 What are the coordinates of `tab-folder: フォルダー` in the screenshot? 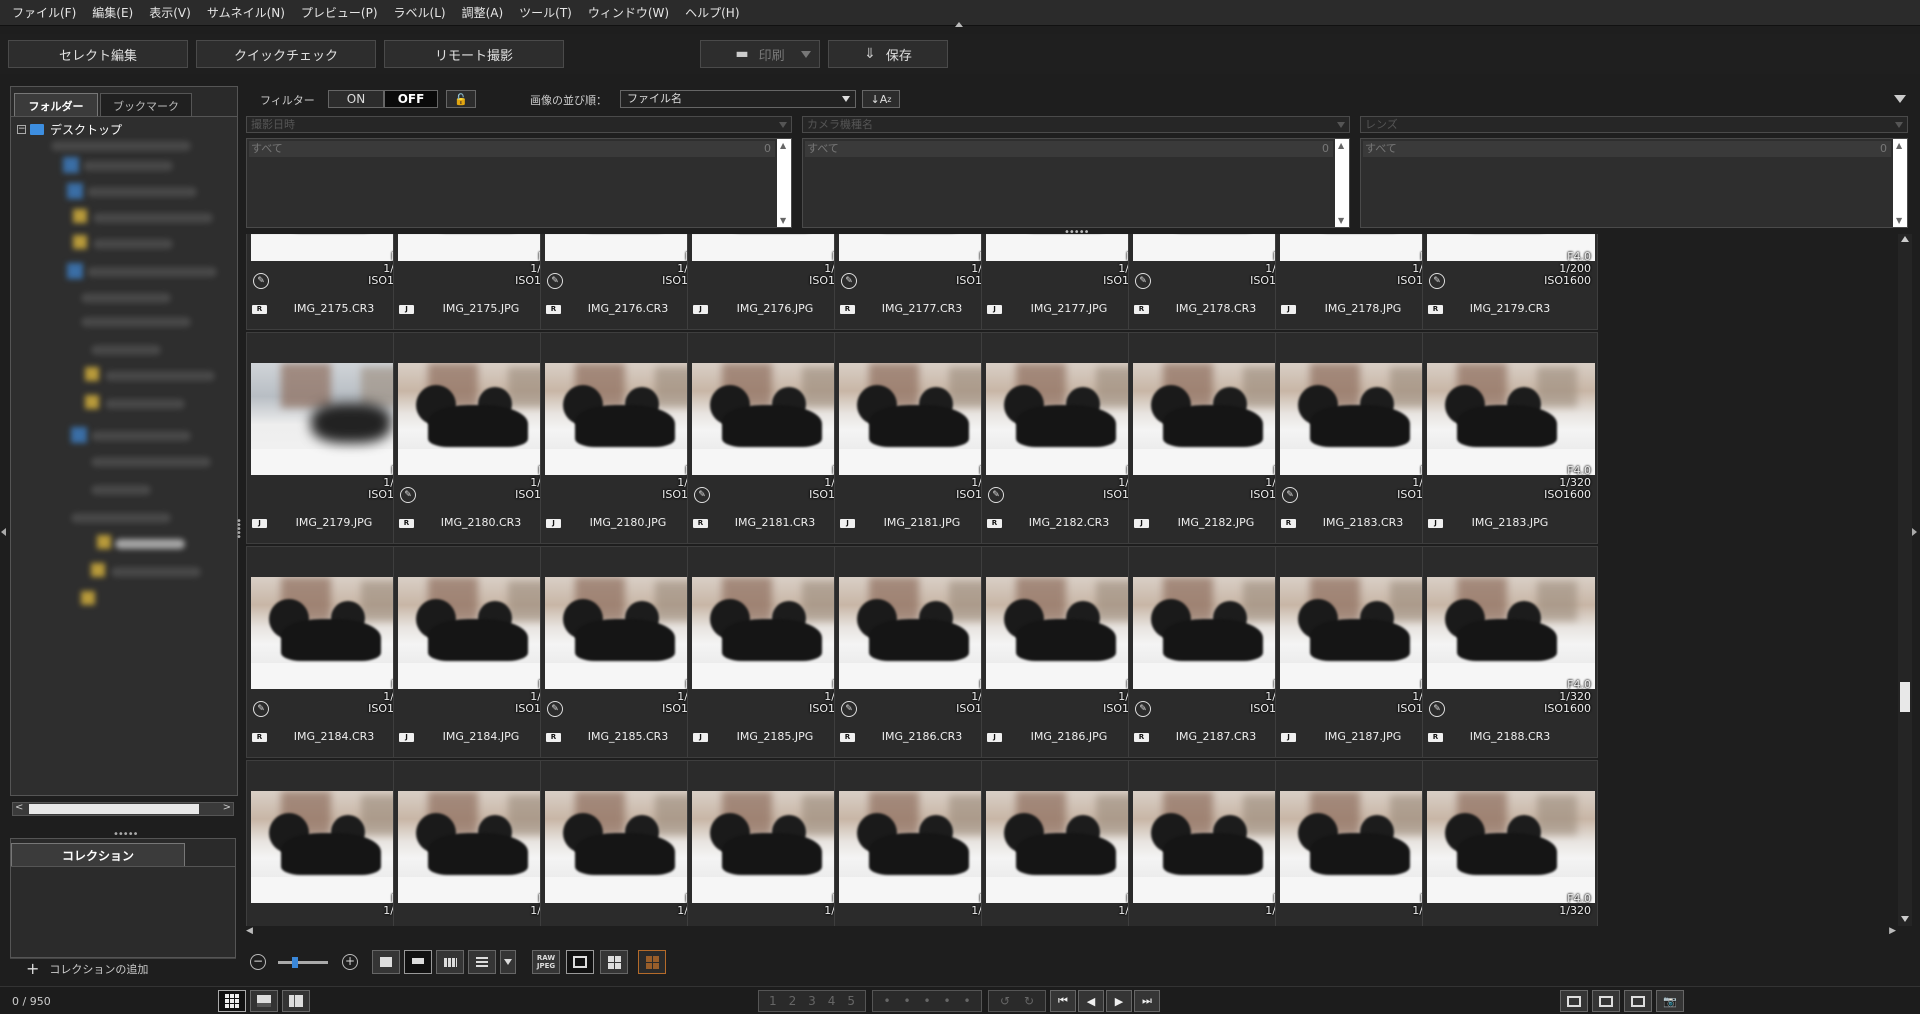 It's located at (56, 105).